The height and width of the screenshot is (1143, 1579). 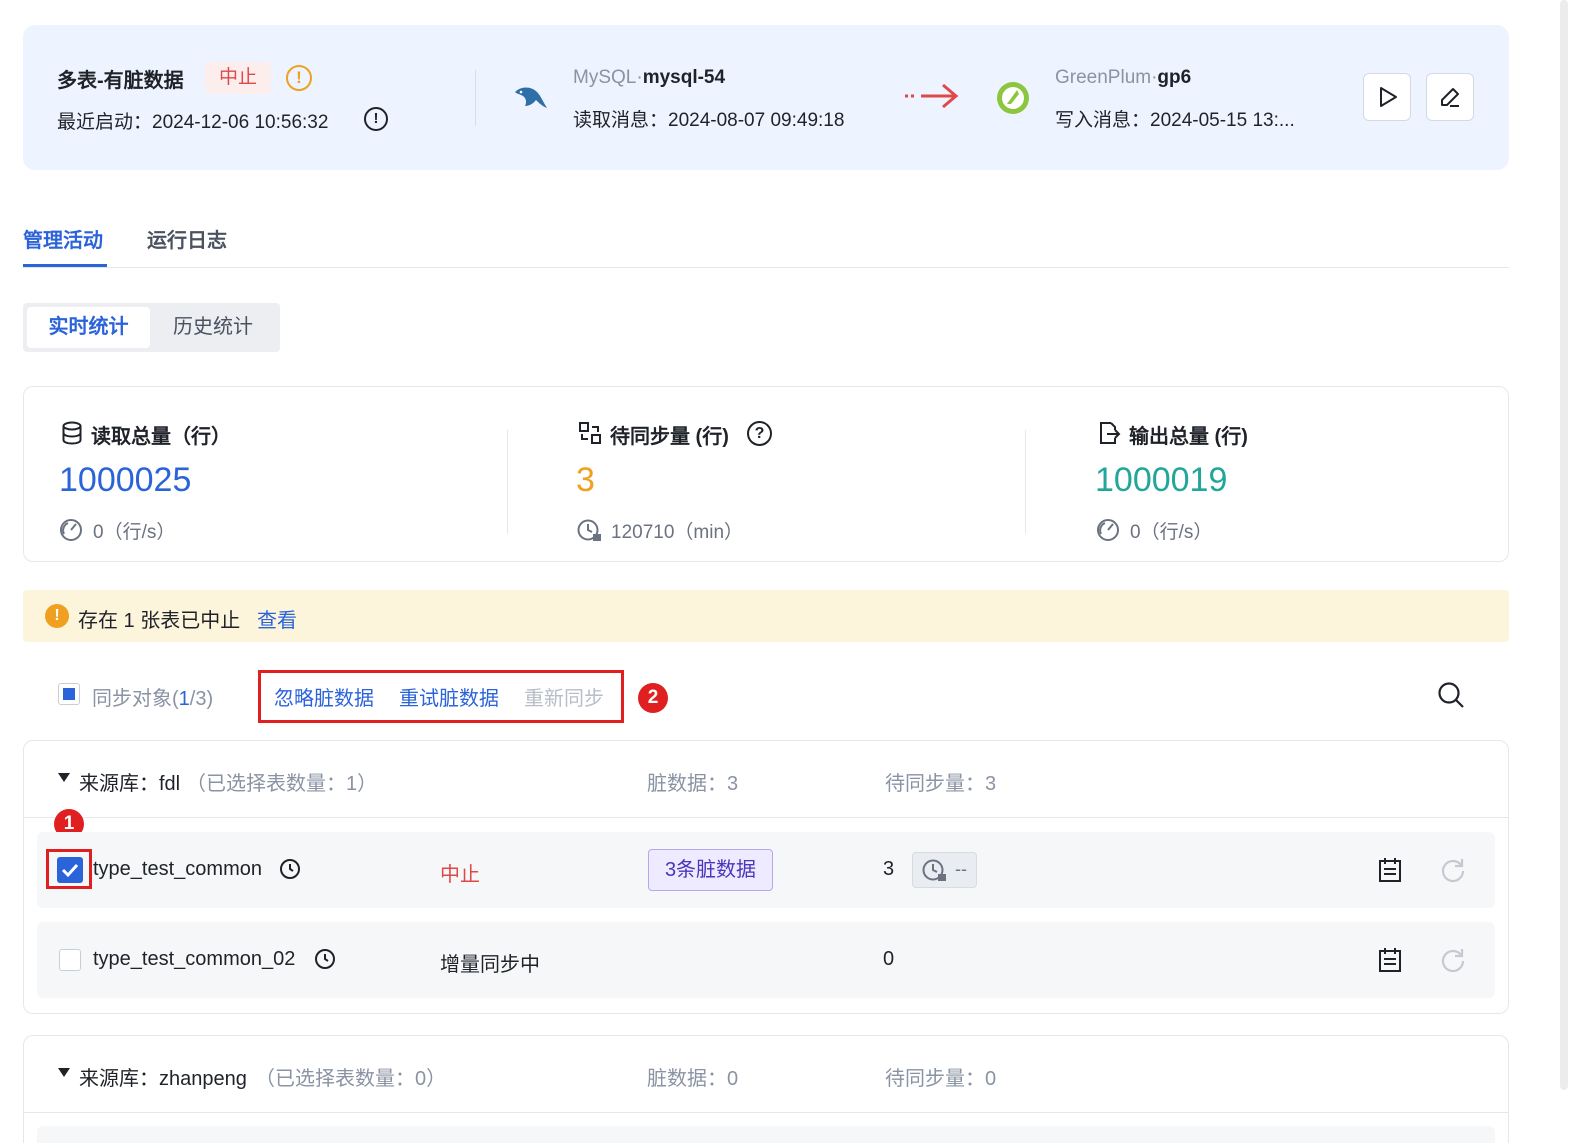 What do you see at coordinates (120, 81) in the screenshot?
I see `task-title: 多表-有脏数据` at bounding box center [120, 81].